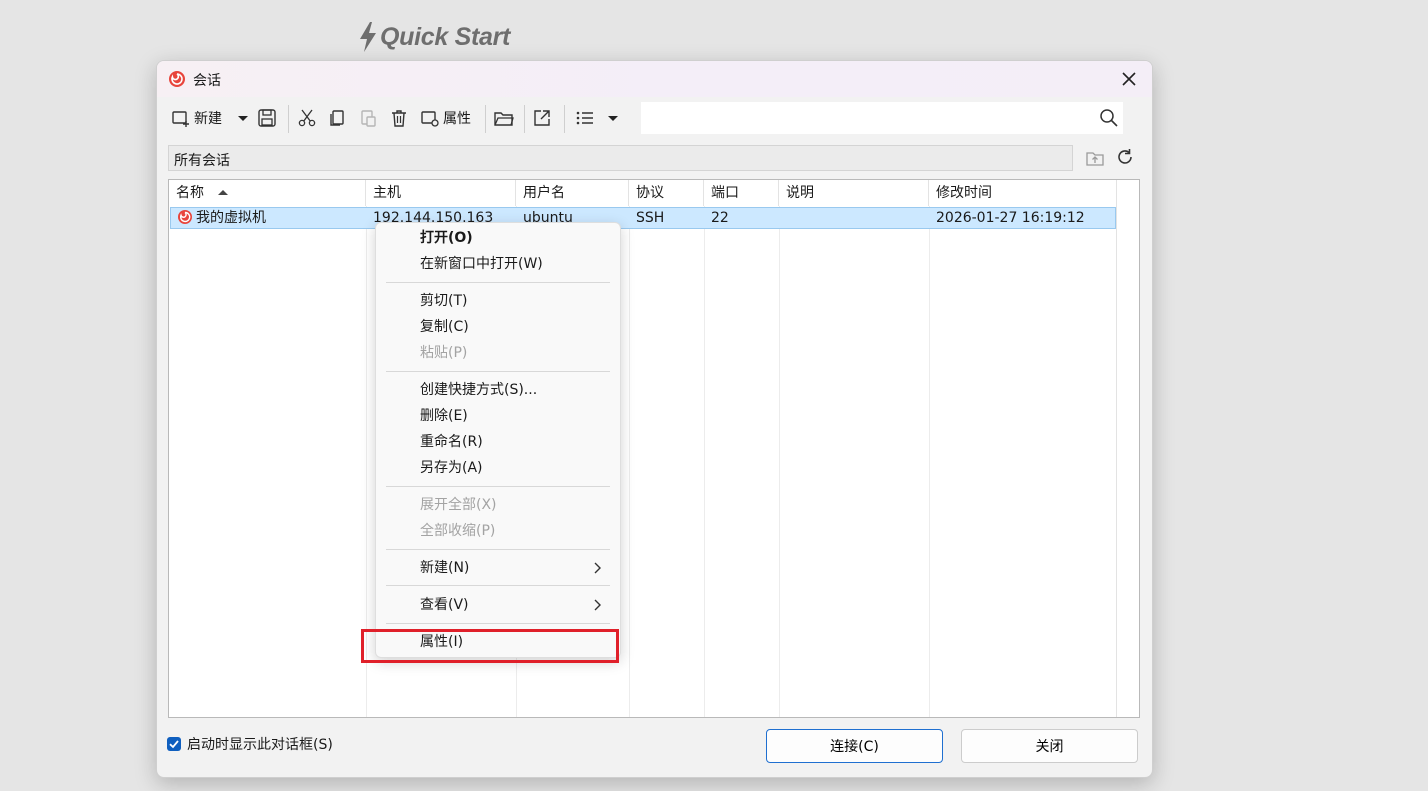 This screenshot has width=1428, height=791. I want to click on column-header-protocol: 协议, so click(666, 193).